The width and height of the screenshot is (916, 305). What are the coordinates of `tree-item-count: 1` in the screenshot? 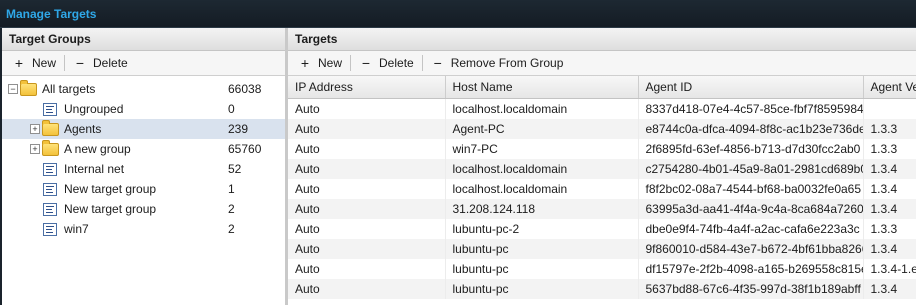 It's located at (231, 189).